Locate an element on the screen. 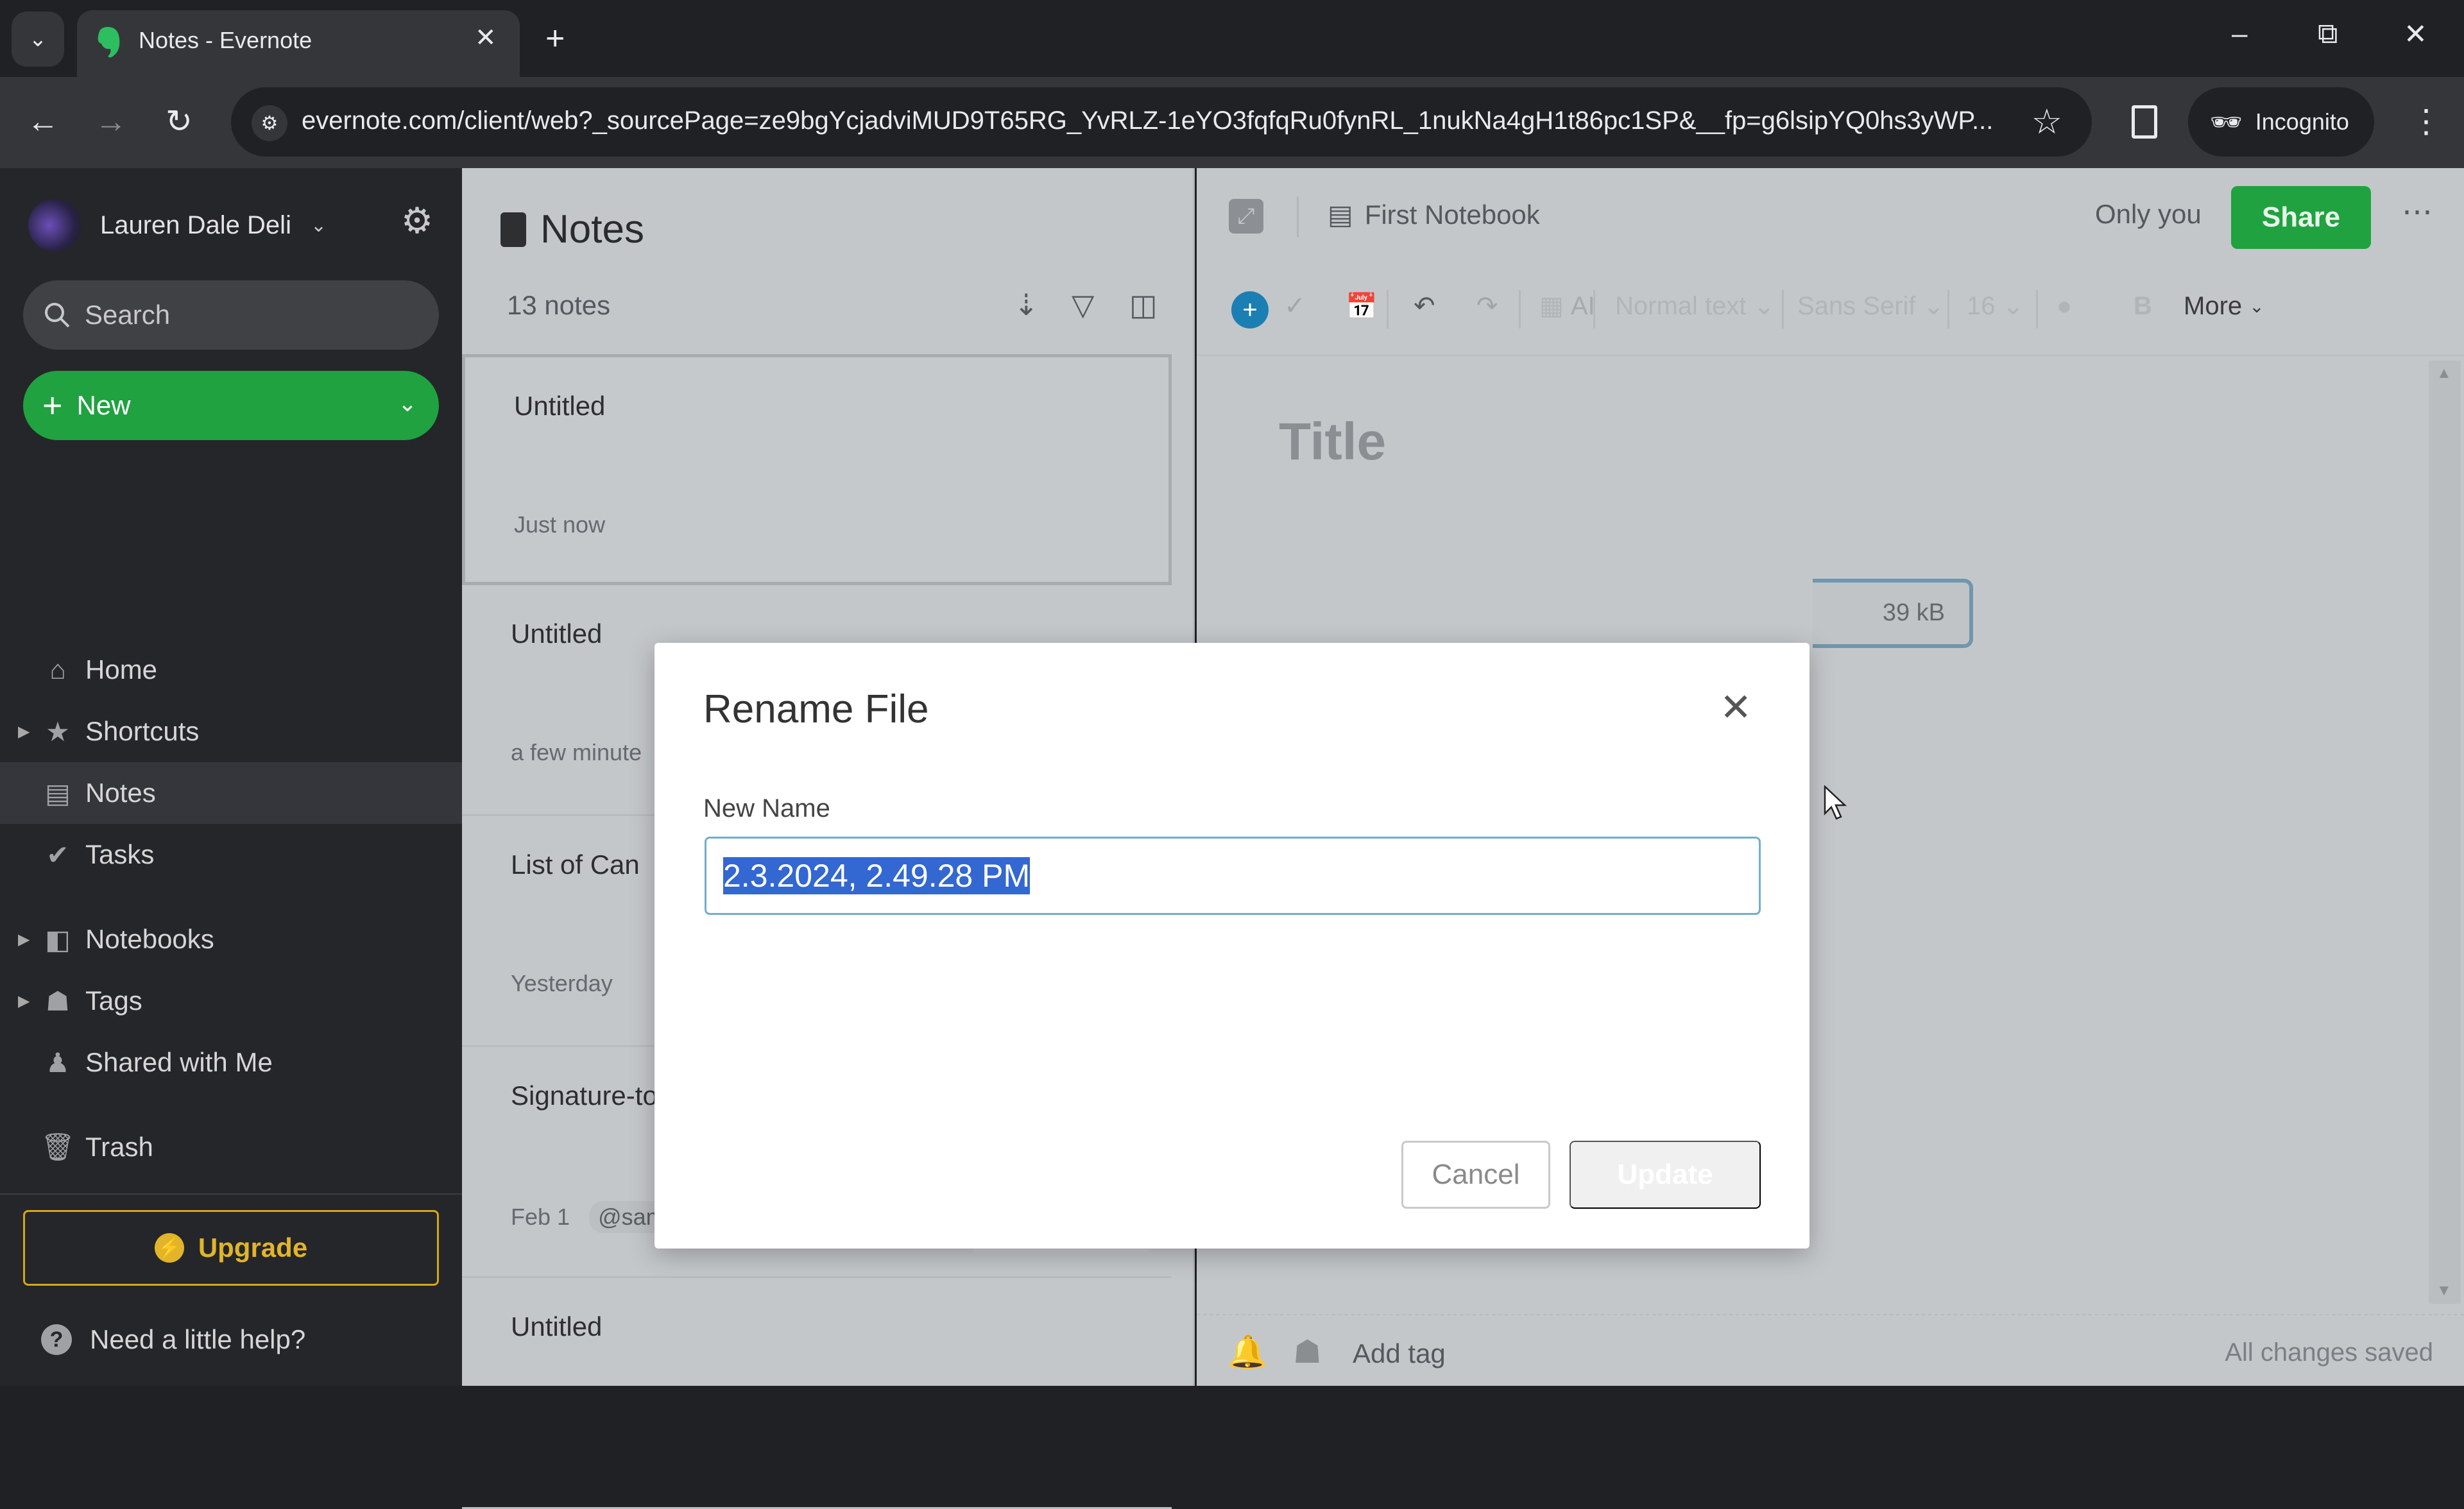 The width and height of the screenshot is (2464, 1509). search-input: Search is located at coordinates (231, 315).